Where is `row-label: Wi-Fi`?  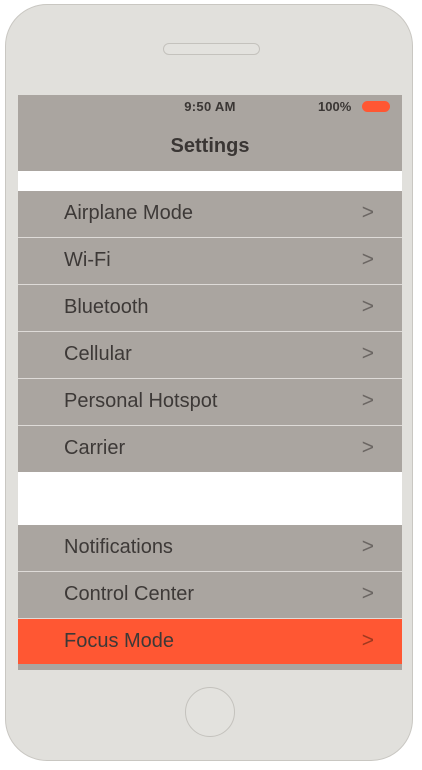 row-label: Wi-Fi is located at coordinates (87, 260).